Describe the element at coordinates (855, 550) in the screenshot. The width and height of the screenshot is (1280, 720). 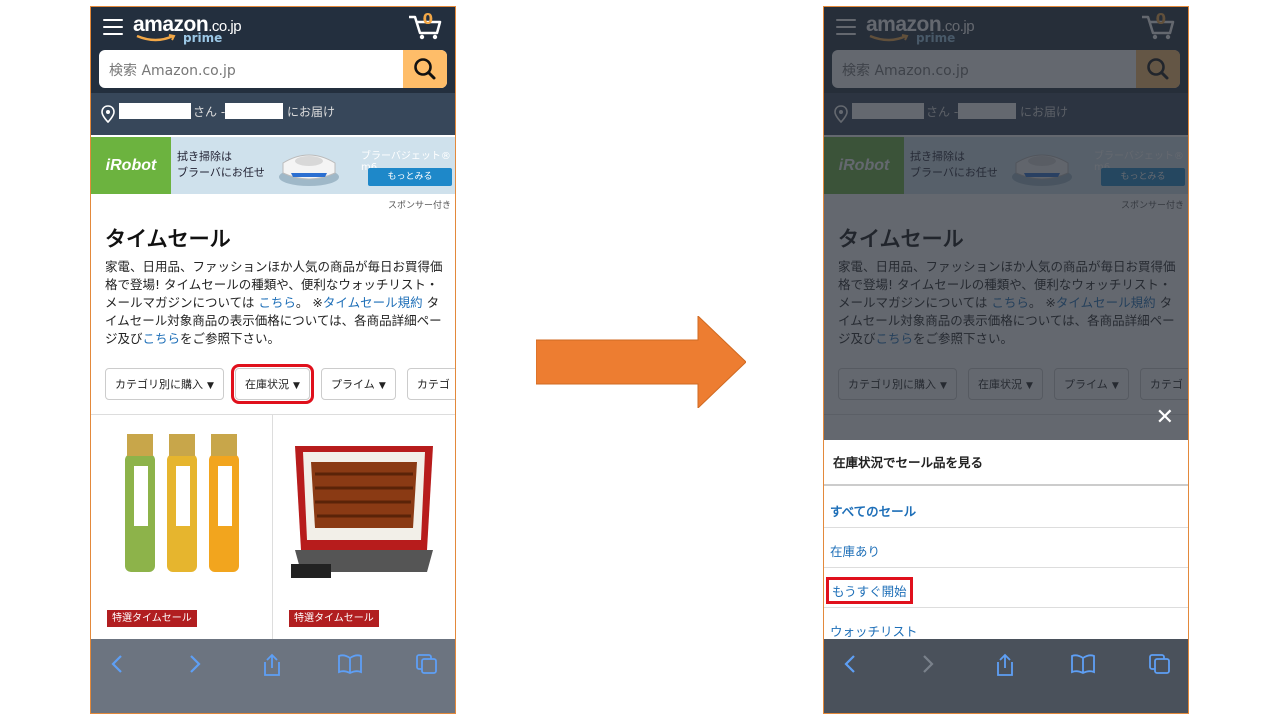
I see `option-in-stock: 在庫あり` at that location.